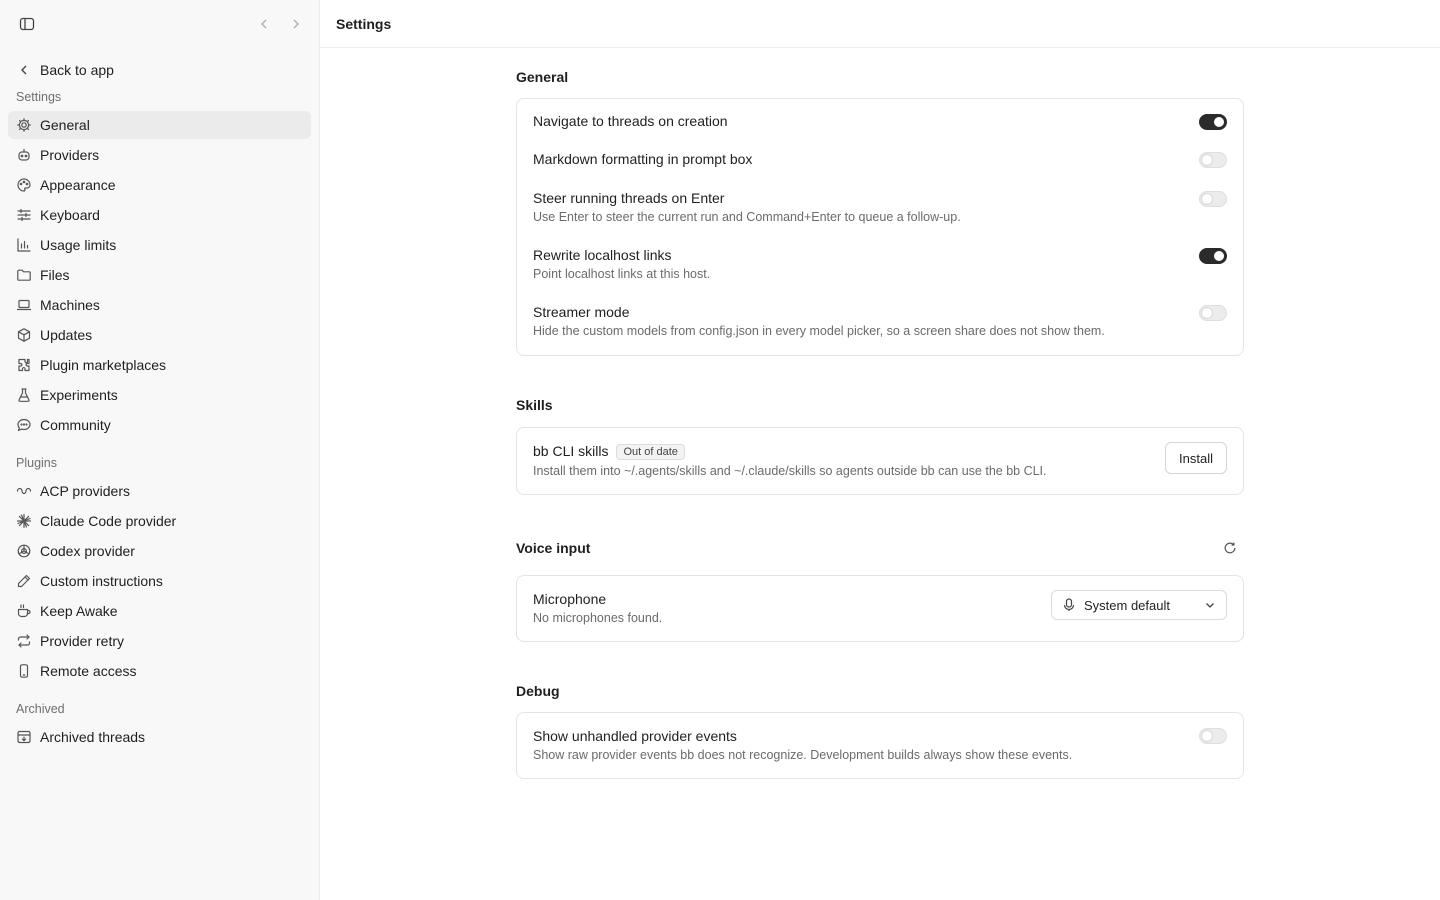 This screenshot has height=900, width=1440. Describe the element at coordinates (101, 581) in the screenshot. I see `sidebar-item-label: Custom instructions` at that location.